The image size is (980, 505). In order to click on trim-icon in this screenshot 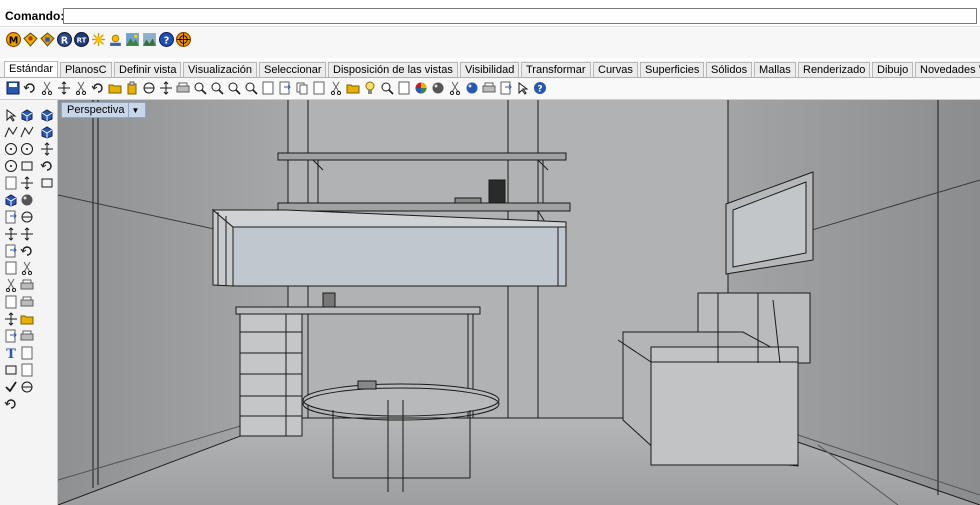, I will do `click(27, 251)`.